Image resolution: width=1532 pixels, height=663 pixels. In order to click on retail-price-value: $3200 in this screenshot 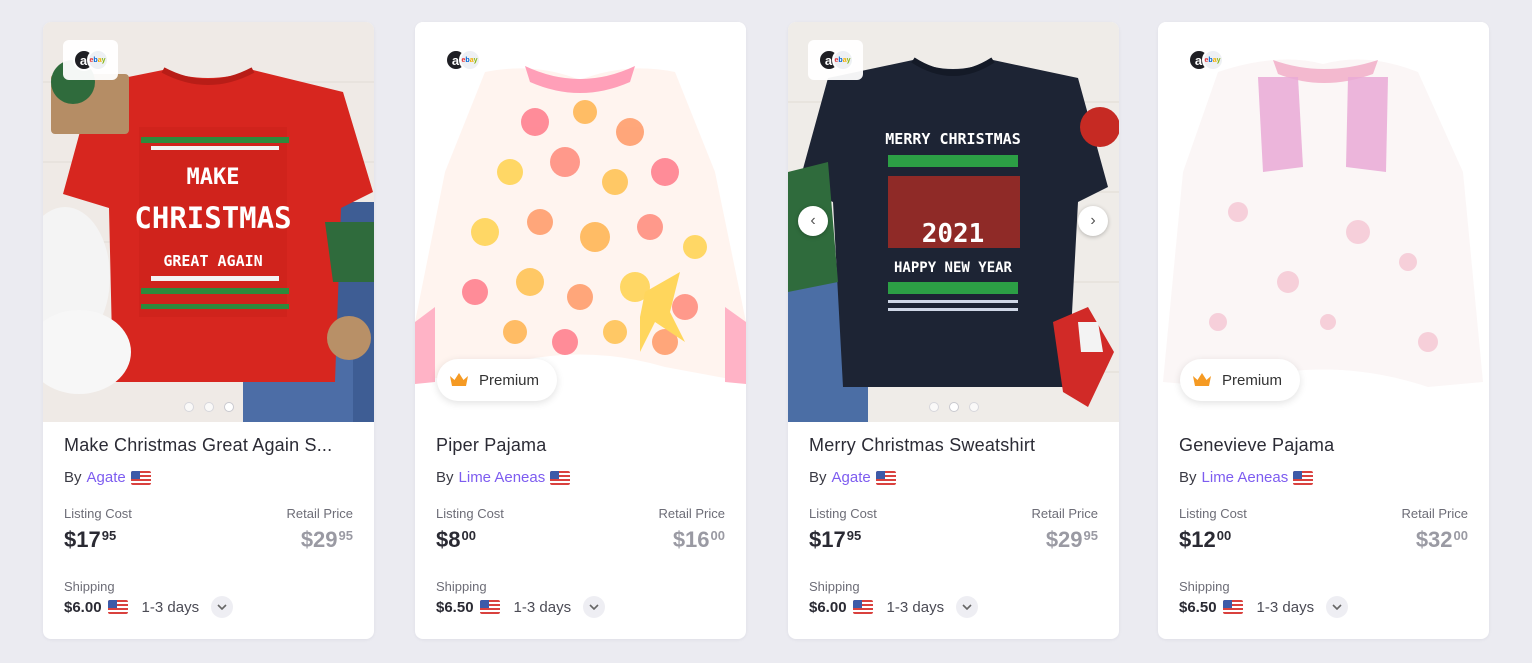, I will do `click(1441, 539)`.